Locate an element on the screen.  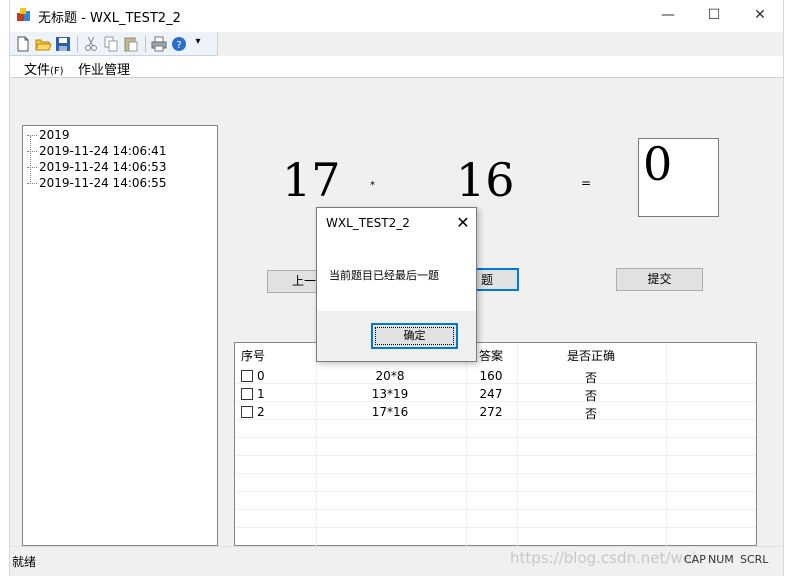
row-index: 1 is located at coordinates (261, 394).